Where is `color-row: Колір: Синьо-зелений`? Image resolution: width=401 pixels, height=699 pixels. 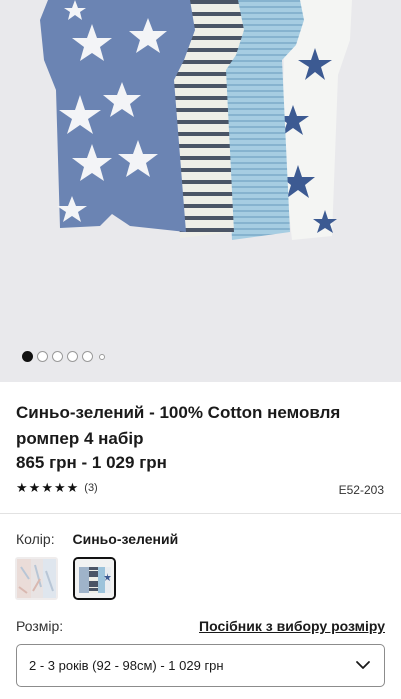 color-row: Колір: Синьо-зелений is located at coordinates (97, 539).